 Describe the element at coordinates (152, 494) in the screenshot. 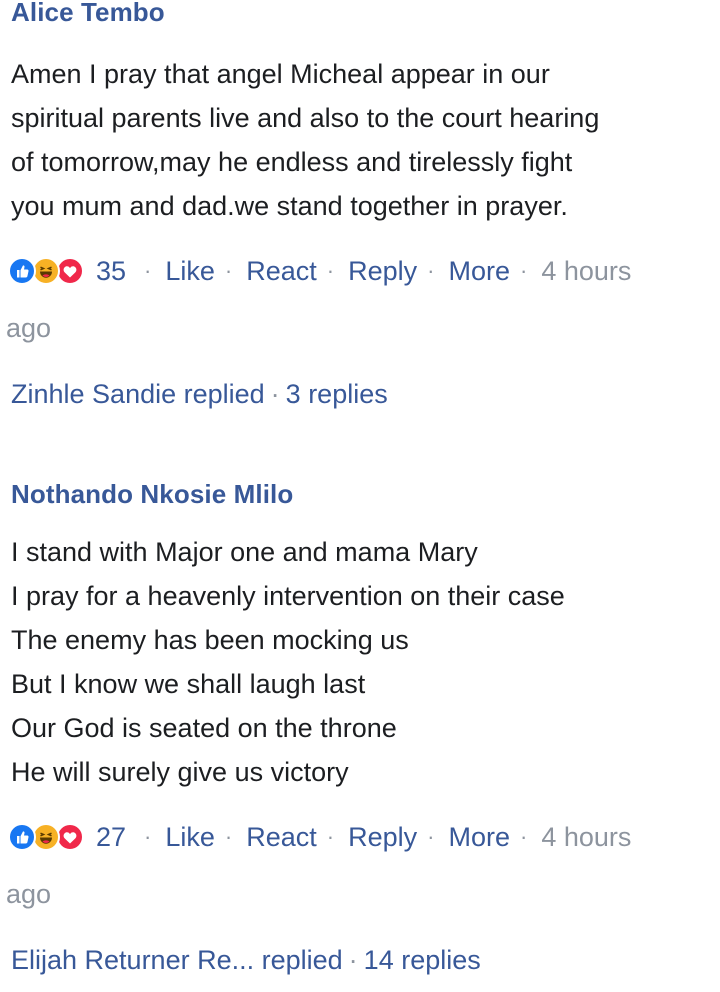

I see `comment-author: Nothando Nkosie Mlilo` at that location.